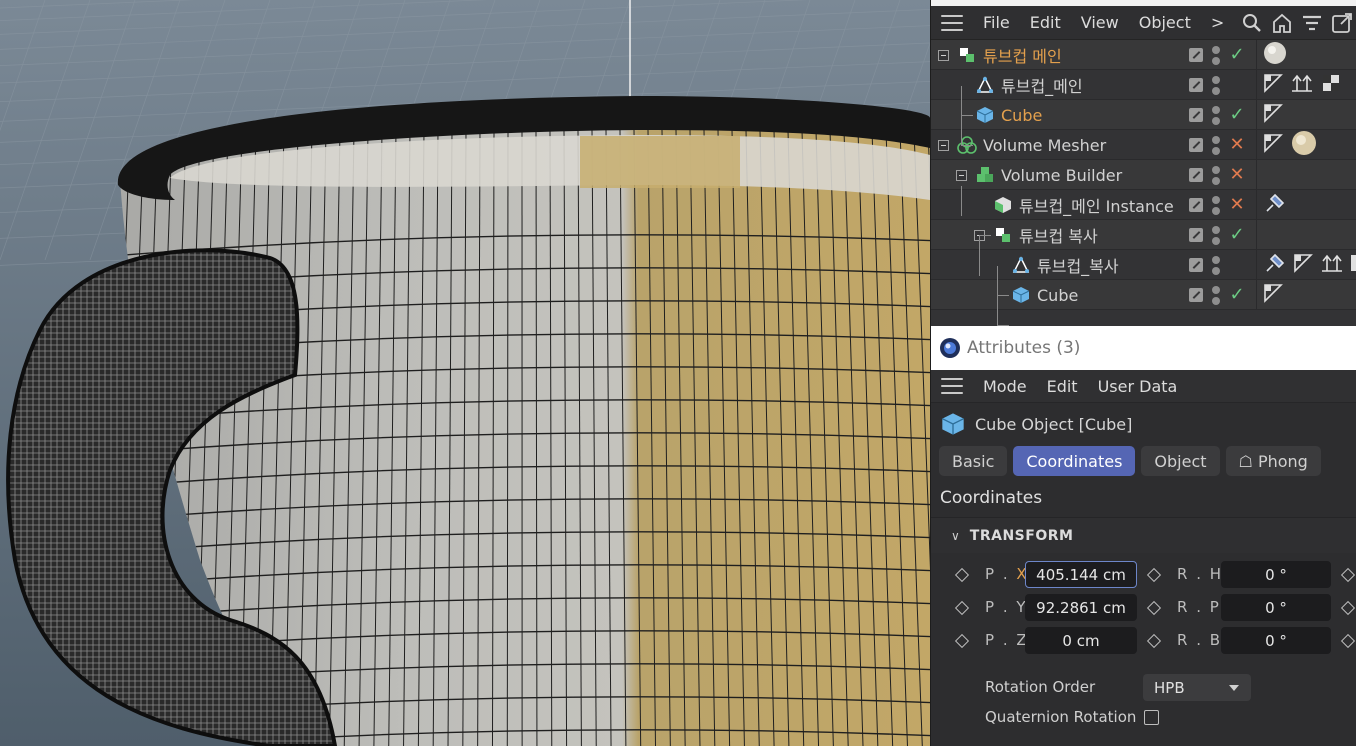 The height and width of the screenshot is (746, 1356). I want to click on checker-tag-icon, so click(1353, 265).